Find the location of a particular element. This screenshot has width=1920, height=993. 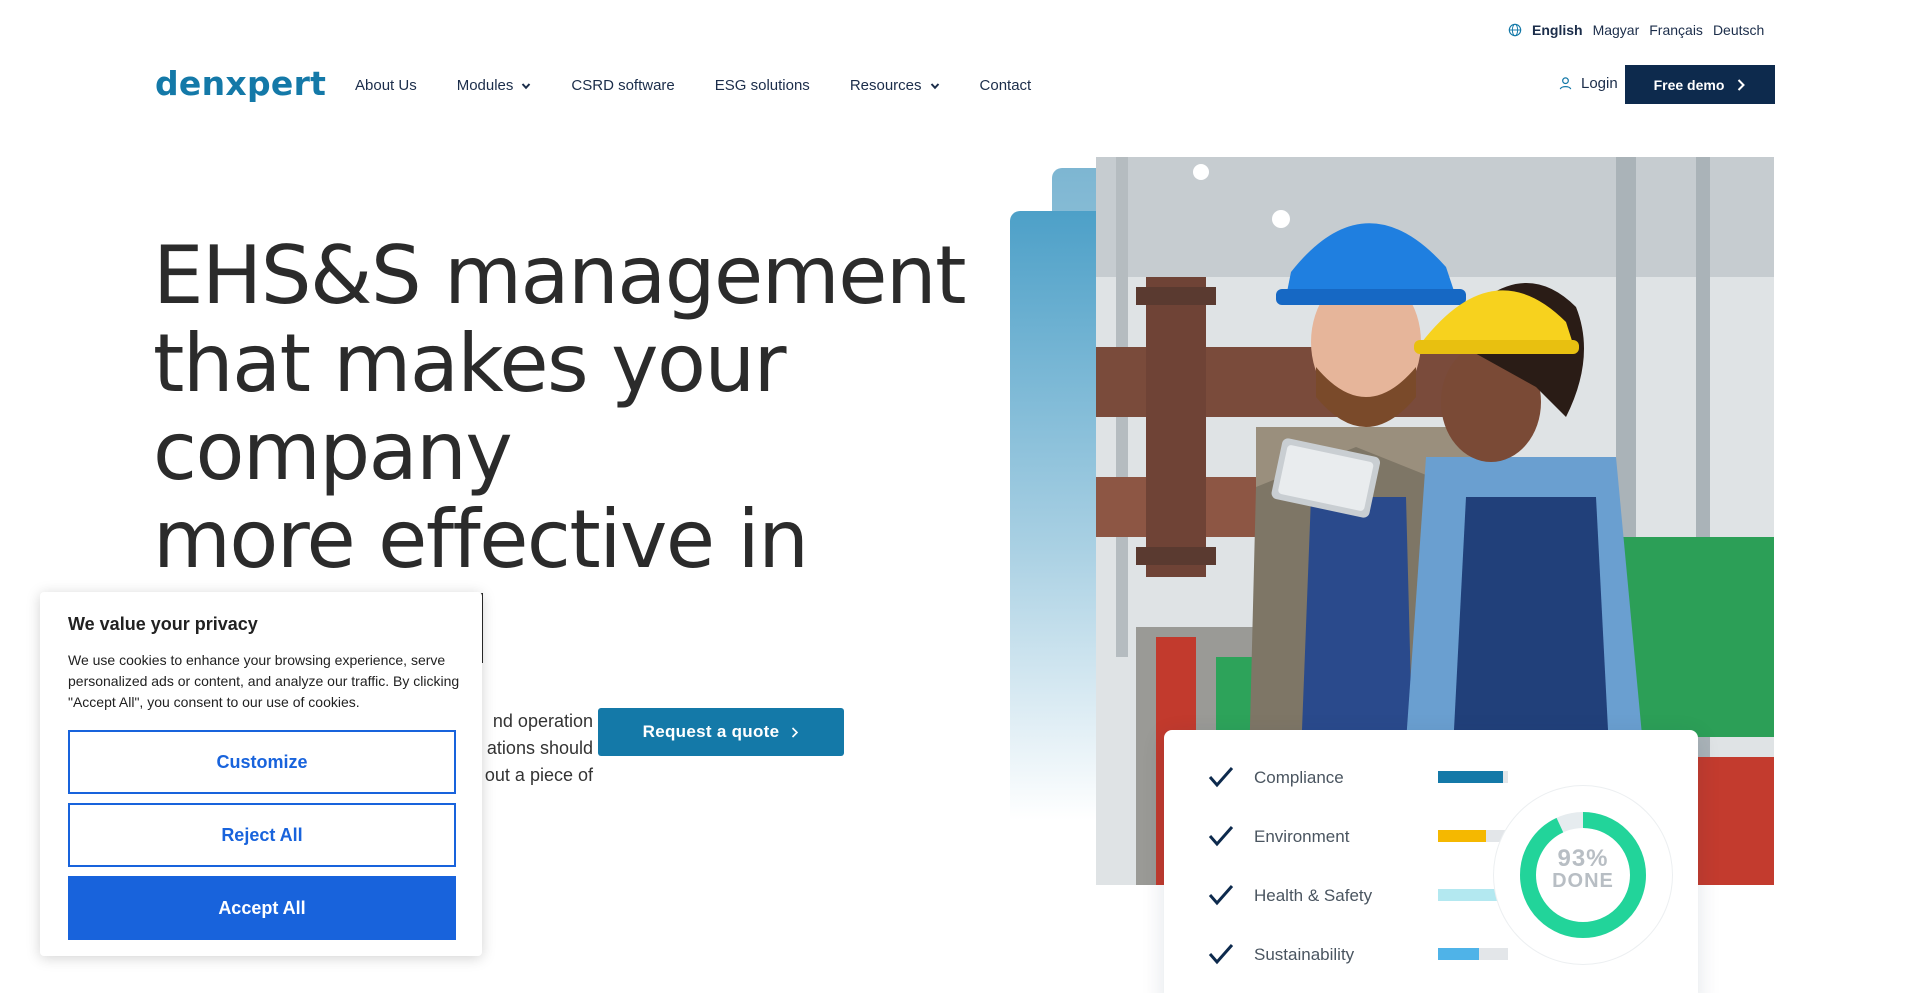

reject-all-button: Reject All is located at coordinates (262, 835).